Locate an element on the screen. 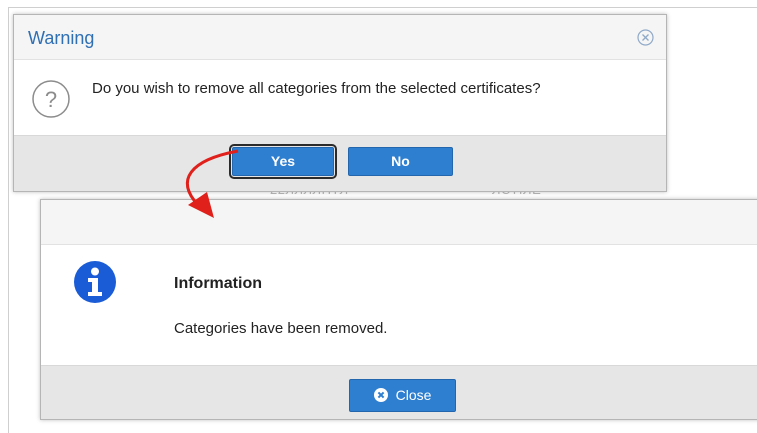 This screenshot has height=433, width=757. close-button: Close is located at coordinates (402, 395).